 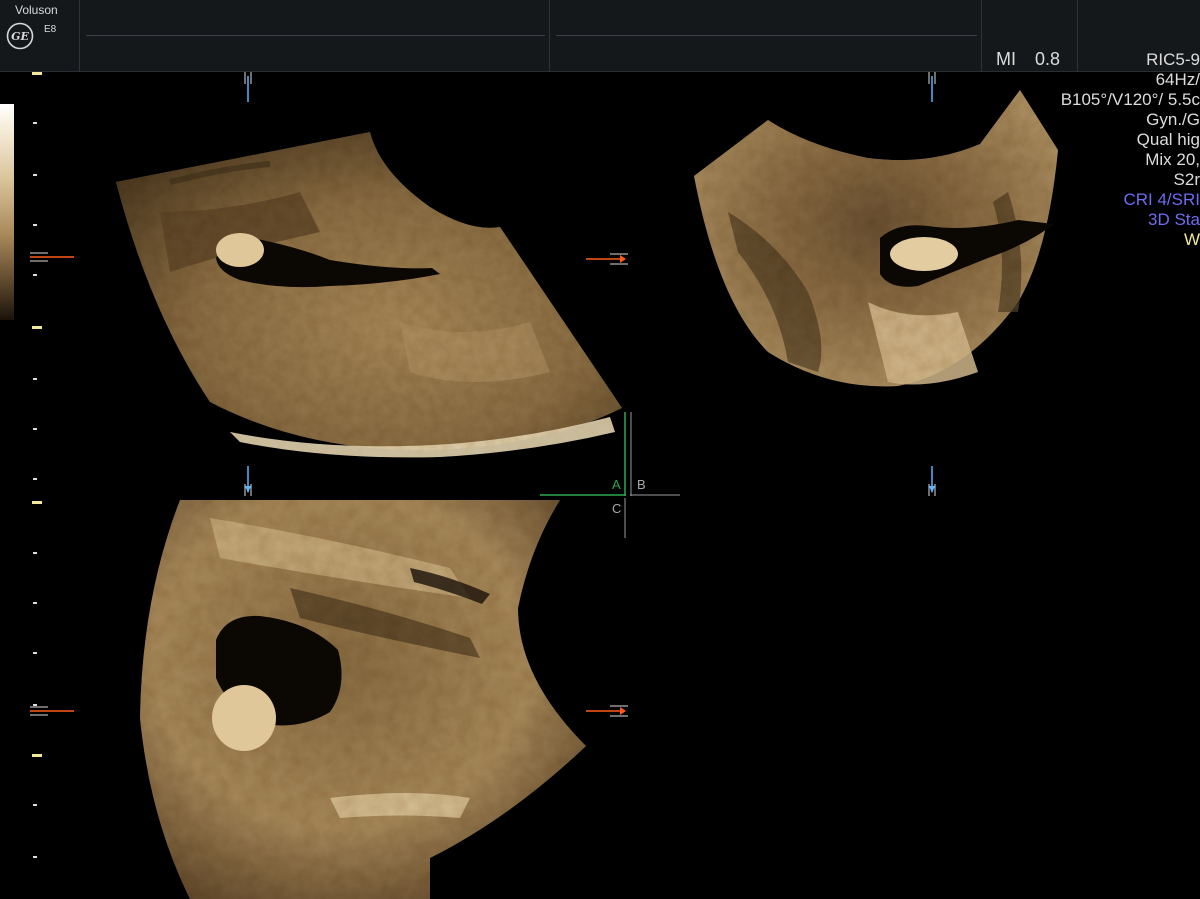 I want to click on quadrant-a-label: A, so click(x=616, y=484).